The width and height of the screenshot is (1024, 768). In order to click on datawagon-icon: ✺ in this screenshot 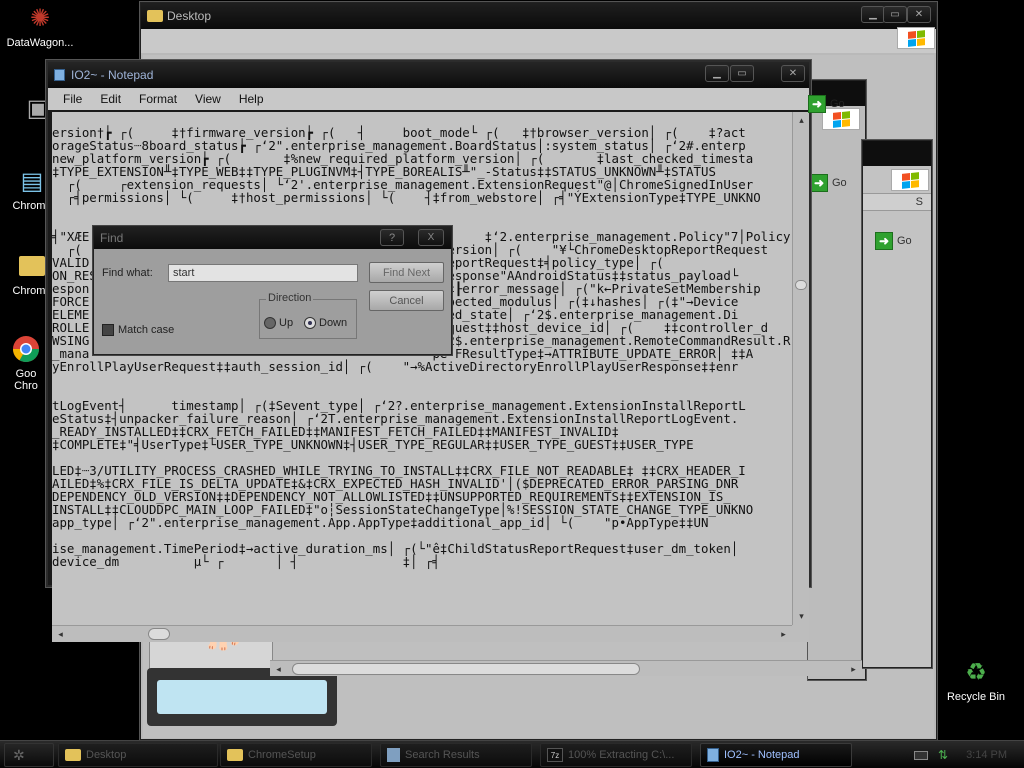, I will do `click(40, 18)`.